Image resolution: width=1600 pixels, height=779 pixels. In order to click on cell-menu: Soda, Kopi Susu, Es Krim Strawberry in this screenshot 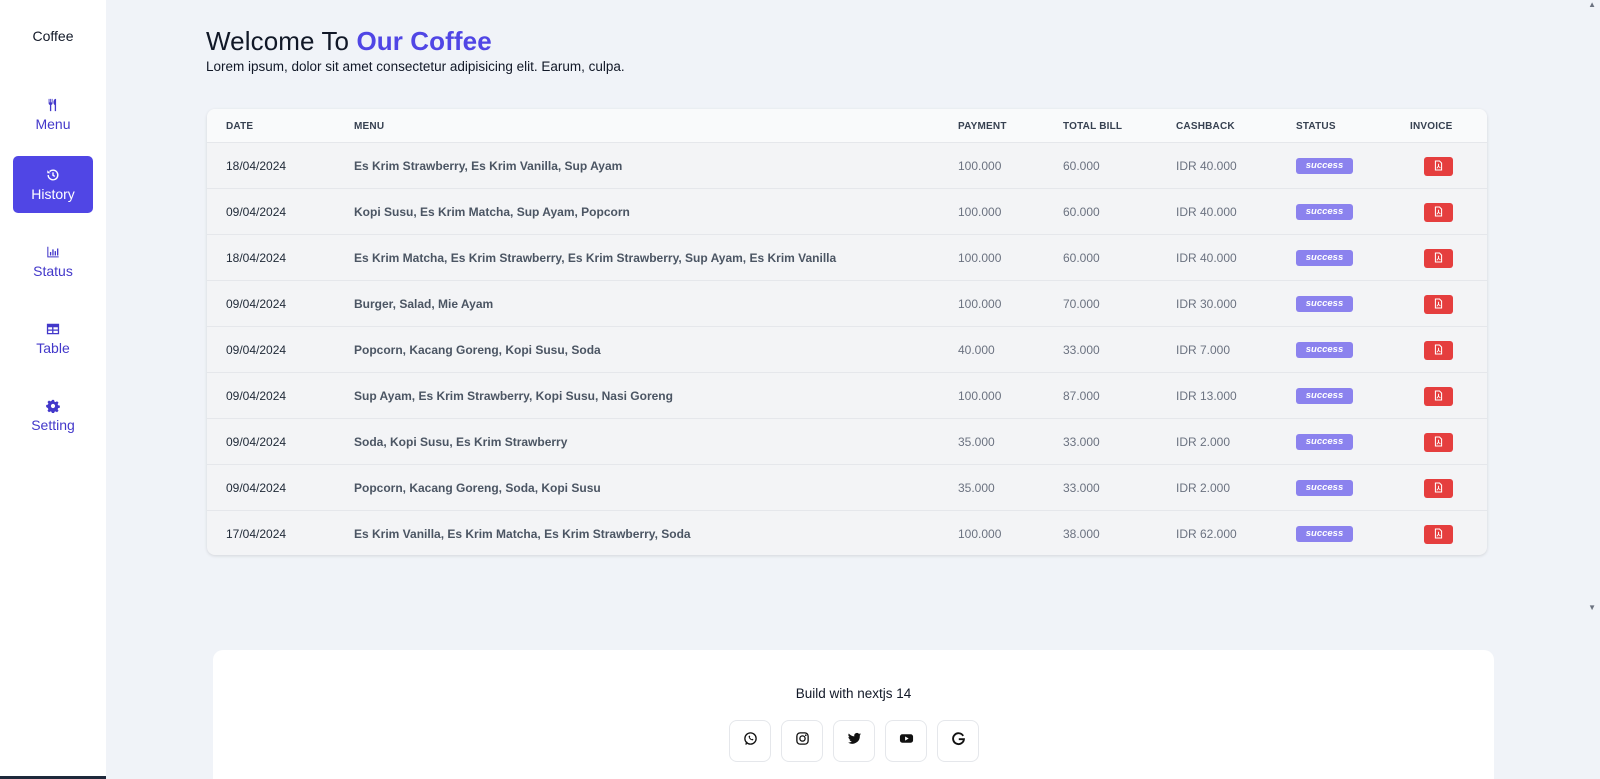, I will do `click(461, 442)`.